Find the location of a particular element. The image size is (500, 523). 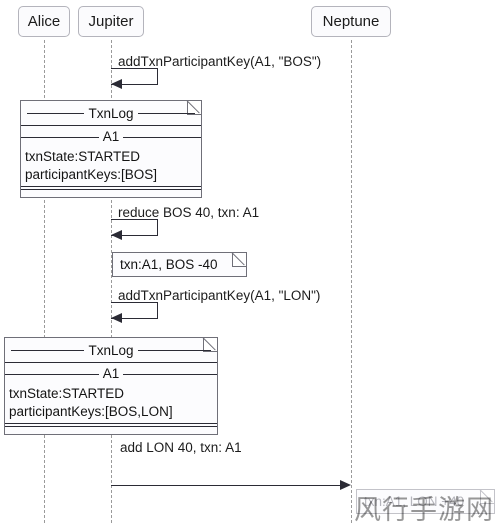

note-header-1: TxnLog is located at coordinates (111, 113).